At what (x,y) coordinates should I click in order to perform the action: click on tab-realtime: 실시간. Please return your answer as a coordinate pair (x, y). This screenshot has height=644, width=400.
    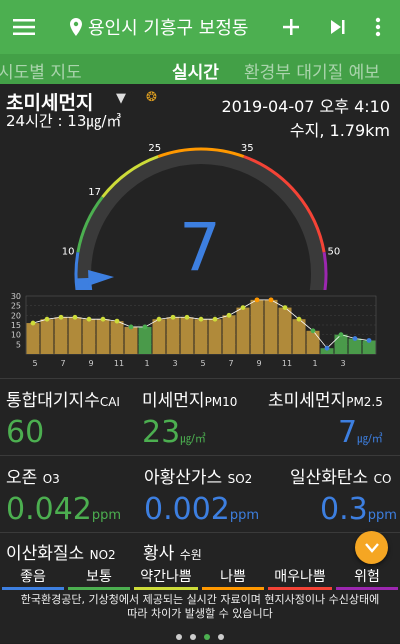
    Looking at the image, I should click on (195, 70).